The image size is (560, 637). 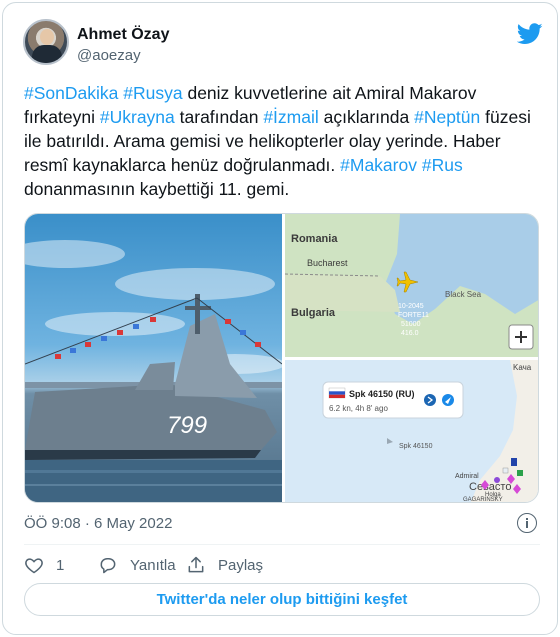 I want to click on hashtag-link: #SonDakika, so click(x=71, y=93).